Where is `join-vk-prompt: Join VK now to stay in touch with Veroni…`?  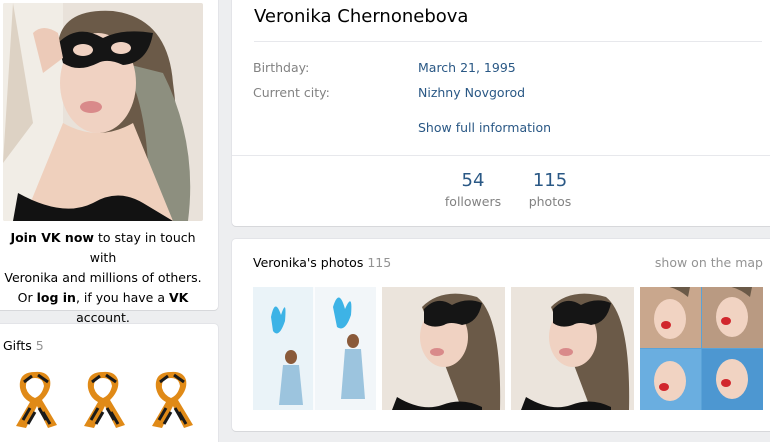
join-vk-prompt: Join VK now to stay in touch with Veroni… is located at coordinates (103, 277).